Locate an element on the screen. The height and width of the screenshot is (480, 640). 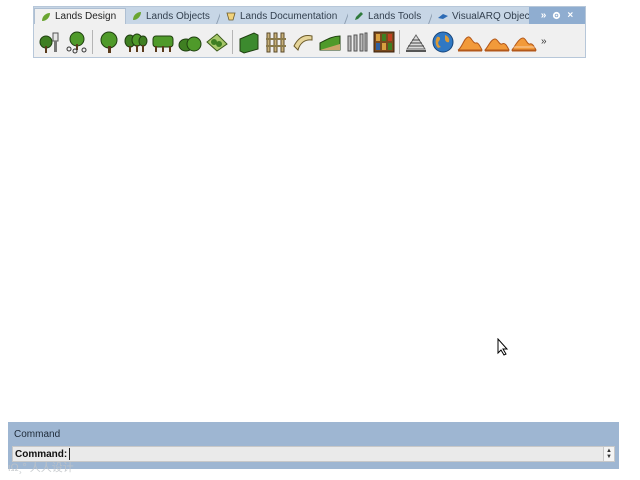
command-line: Command: ▲ ▼ is located at coordinates (313, 454).